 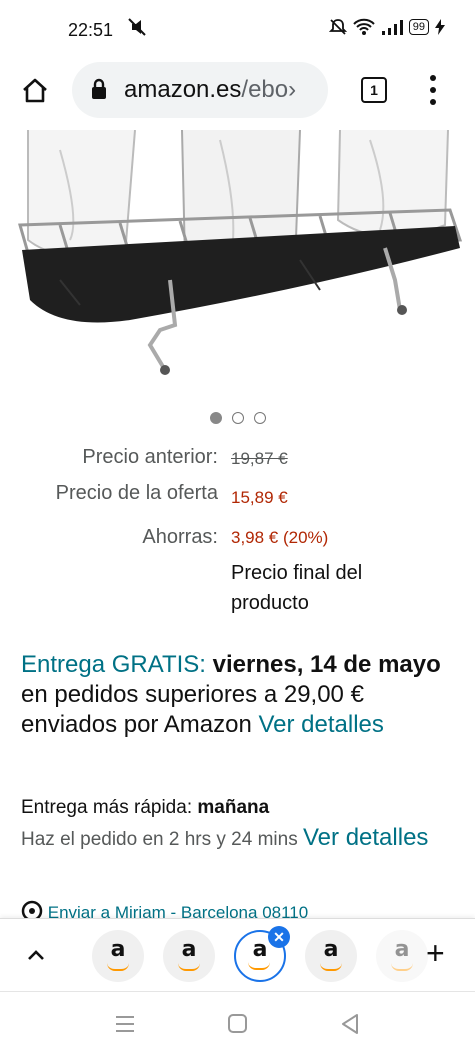 I want to click on delivery-details-link: Ver detalles, so click(x=320, y=724).